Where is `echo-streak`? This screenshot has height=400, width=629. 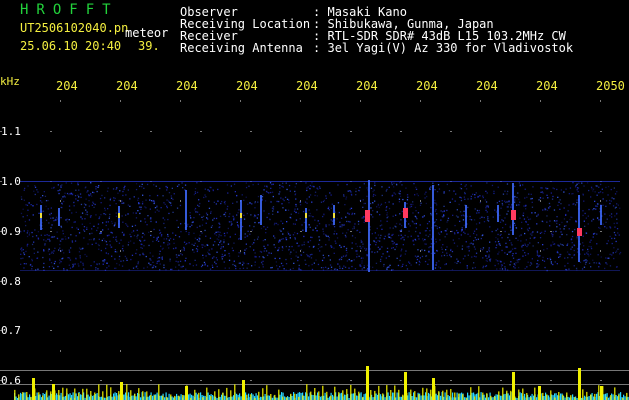
echo-streak is located at coordinates (186, 210).